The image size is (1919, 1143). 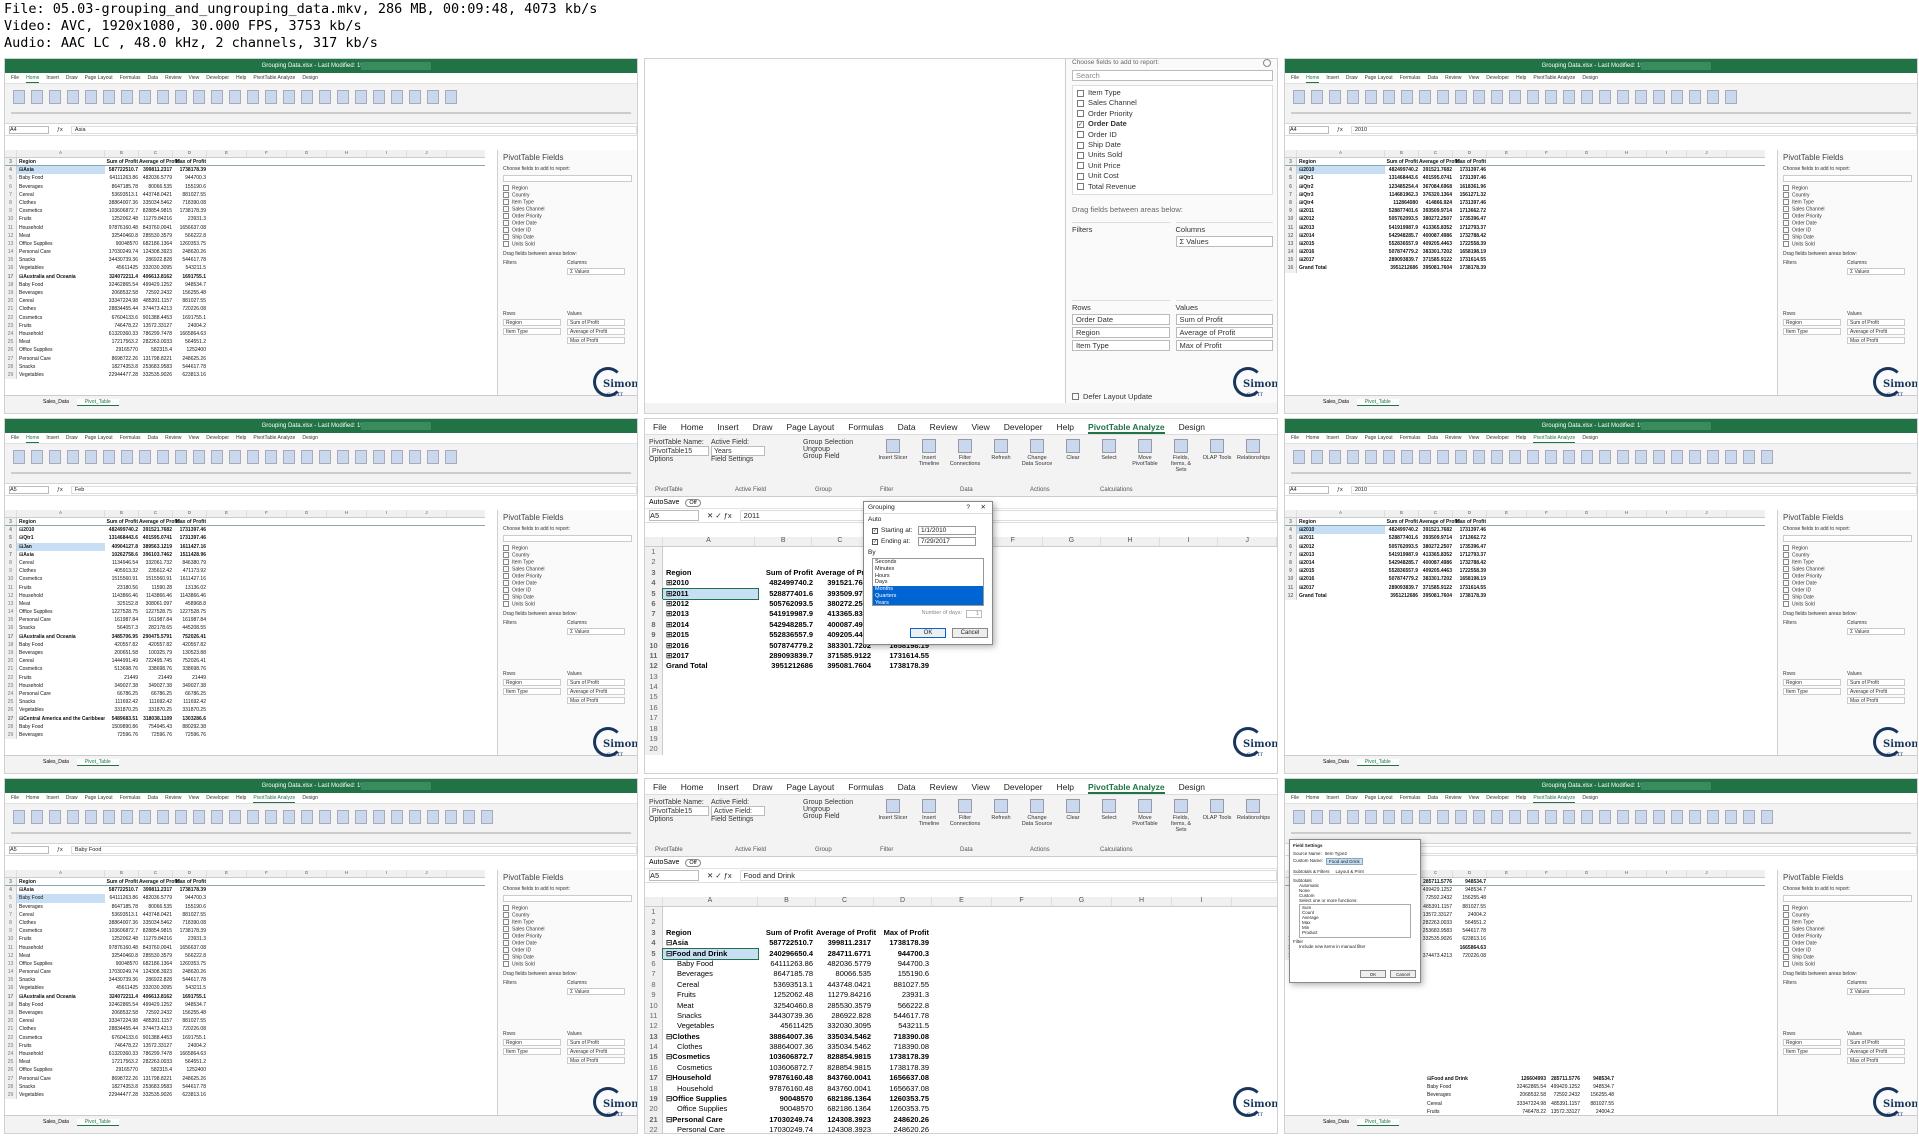 What do you see at coordinates (1525, 554) in the screenshot?
I see `table-row: 7⊞2013541919987.9413365.83521712793.37` at bounding box center [1525, 554].